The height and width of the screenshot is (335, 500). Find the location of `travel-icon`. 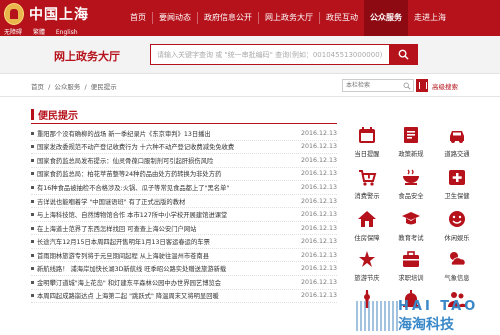

travel-icon is located at coordinates (367, 259).